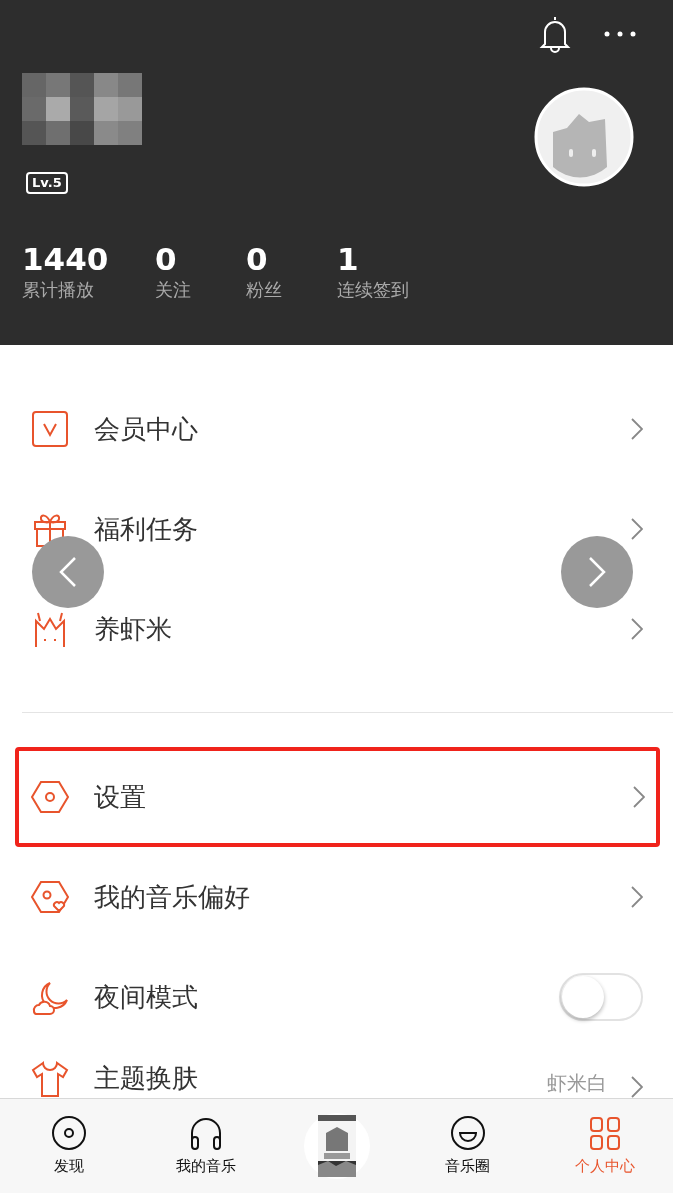 The width and height of the screenshot is (673, 1193). I want to click on menu-item: 设置, so click(337, 797).